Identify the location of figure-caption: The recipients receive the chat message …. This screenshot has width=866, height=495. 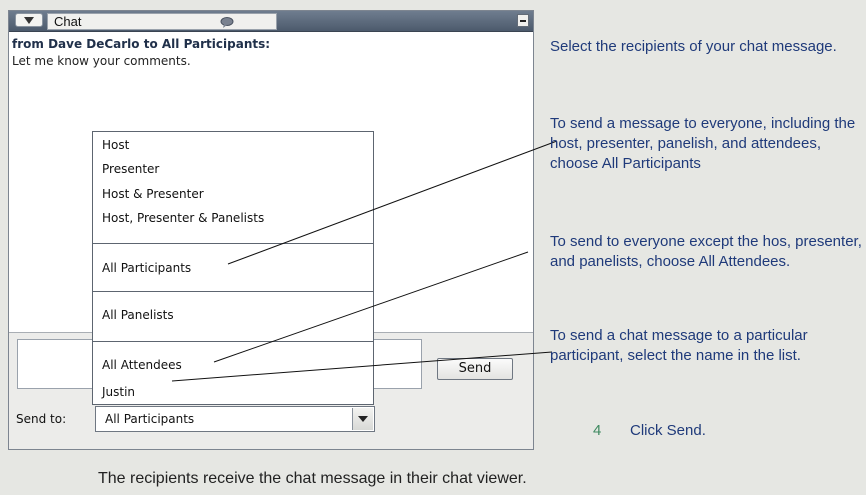
(312, 478).